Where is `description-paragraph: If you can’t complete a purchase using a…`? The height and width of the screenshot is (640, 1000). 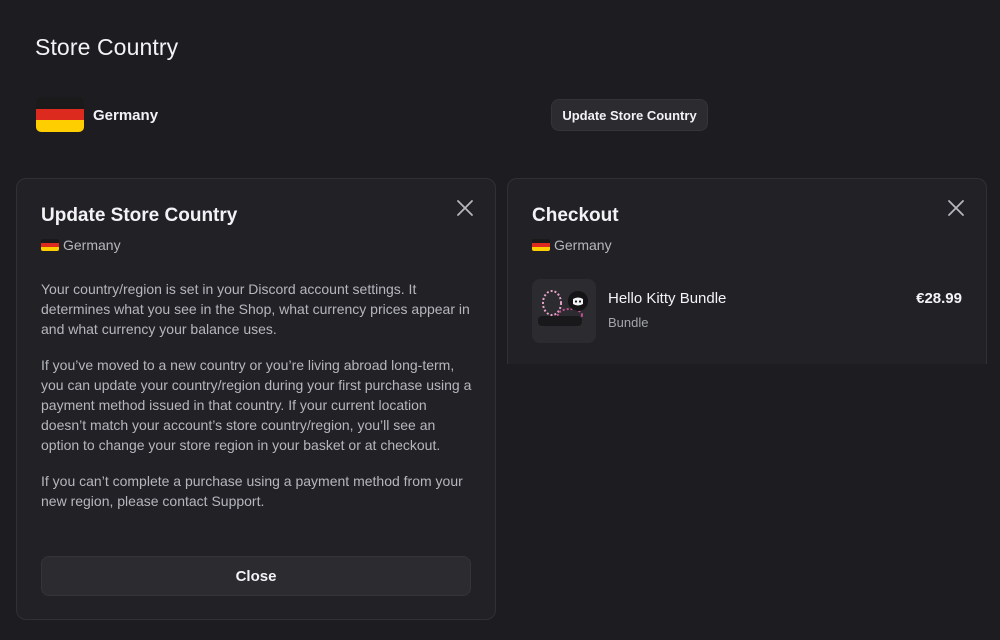 description-paragraph: If you can’t complete a purchase using a… is located at coordinates (252, 491).